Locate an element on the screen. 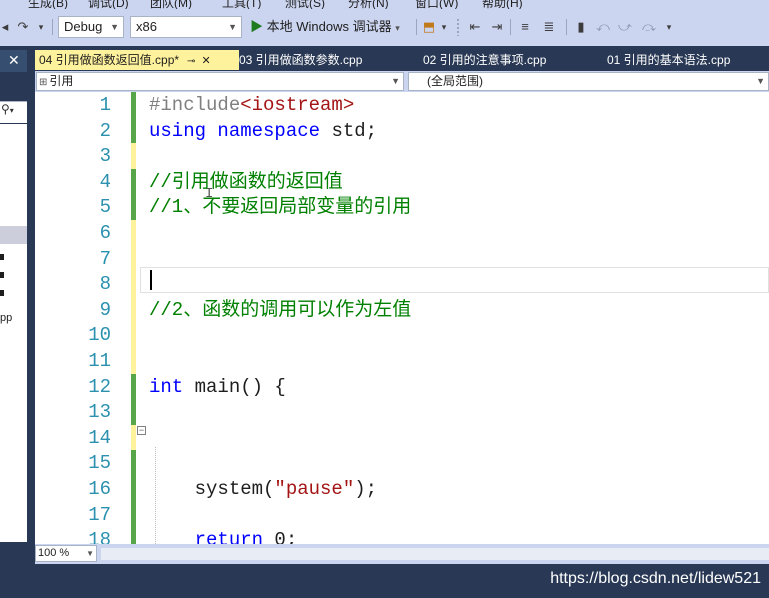  tab-03-reference-param: 03 引用做函数参数.cpp is located at coordinates (315, 60).